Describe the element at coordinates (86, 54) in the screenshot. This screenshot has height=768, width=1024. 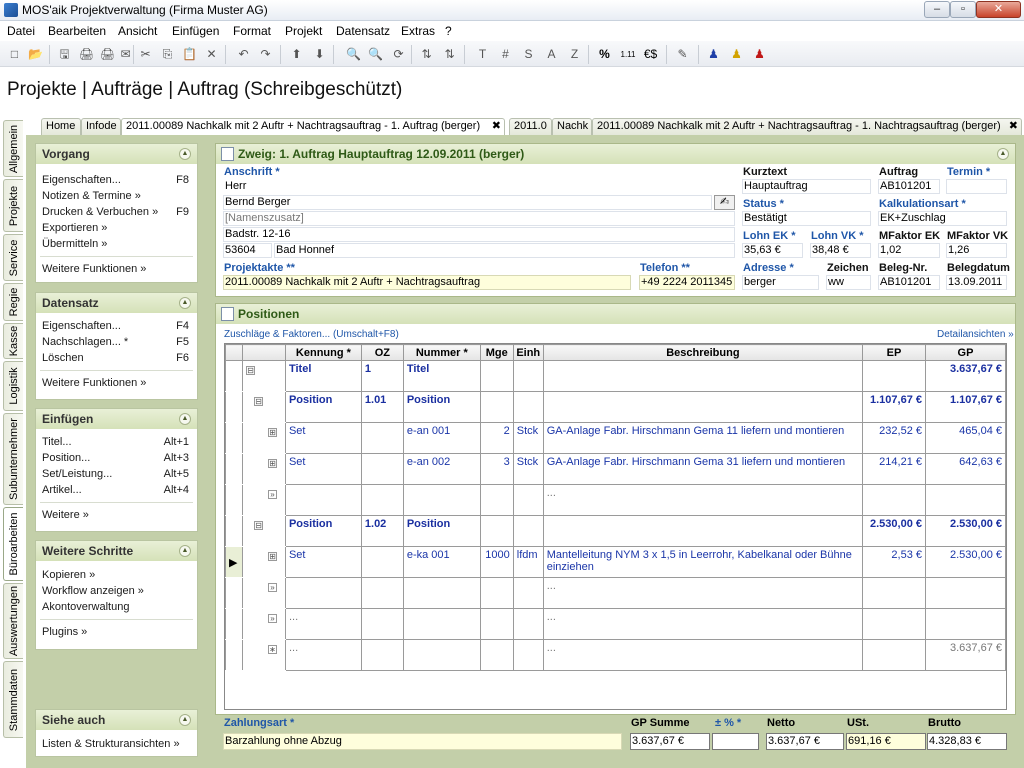
I see `print-preview-icon: 🖨` at that location.